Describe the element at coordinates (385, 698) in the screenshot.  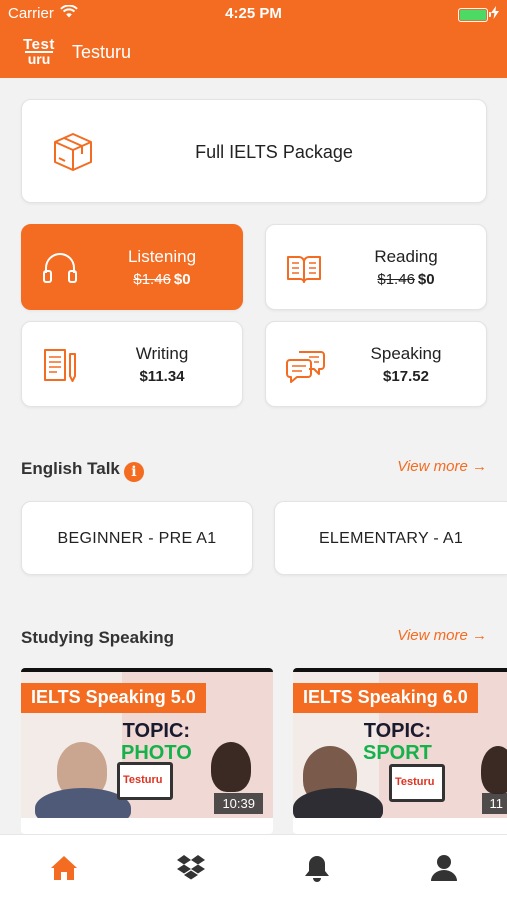
I see `video-banner-title: IELTS Speaking 6.0` at that location.